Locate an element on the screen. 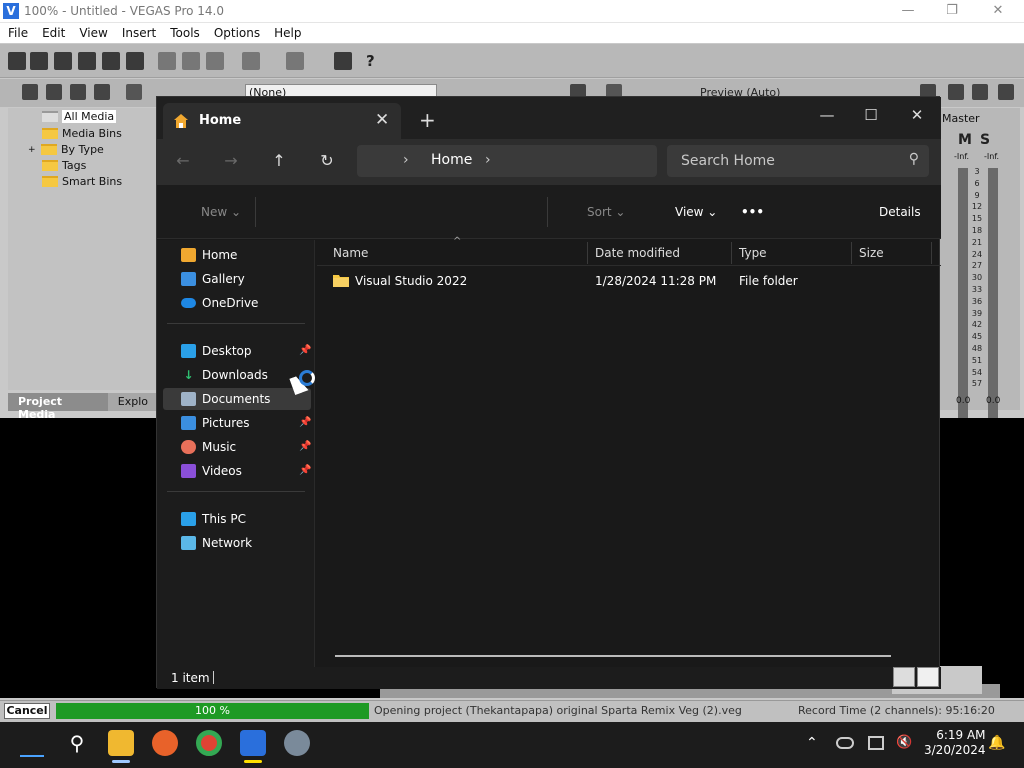  horizontal-scrollbar is located at coordinates (613, 656).